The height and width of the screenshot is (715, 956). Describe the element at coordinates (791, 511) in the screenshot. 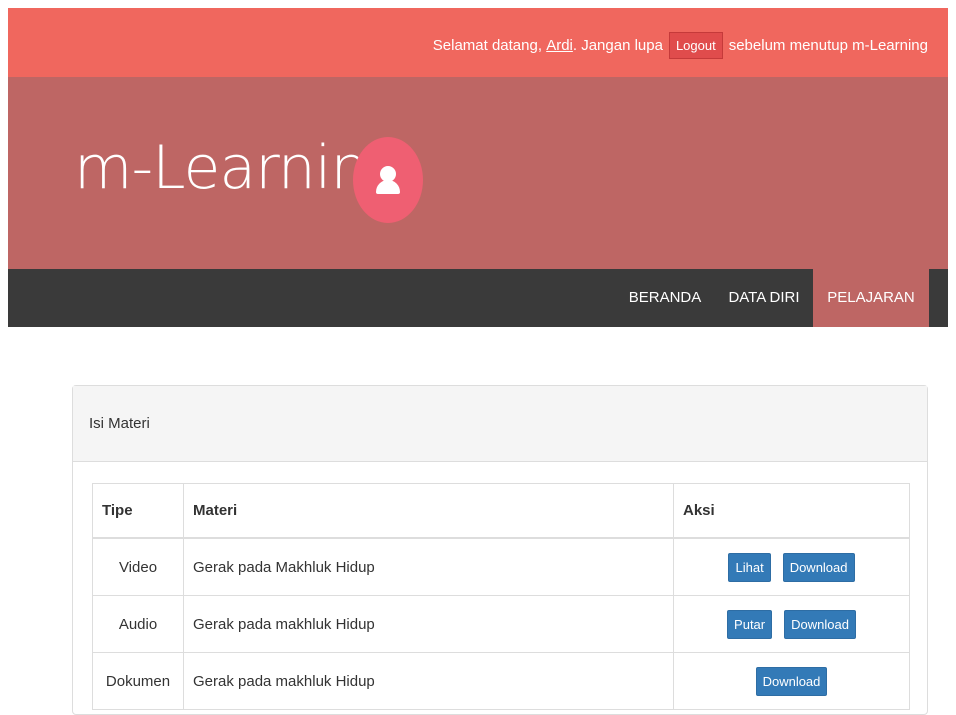

I see `column-header-aksi: Aksi` at that location.